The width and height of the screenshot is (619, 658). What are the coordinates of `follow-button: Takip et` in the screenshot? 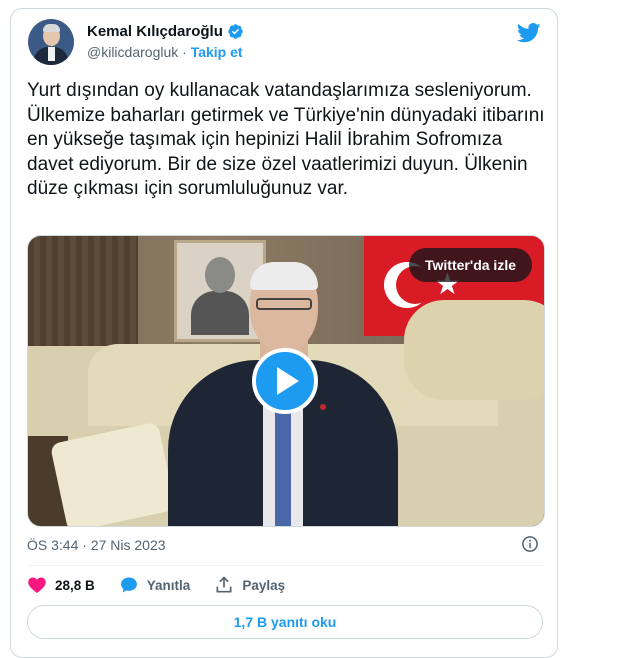 It's located at (217, 52).